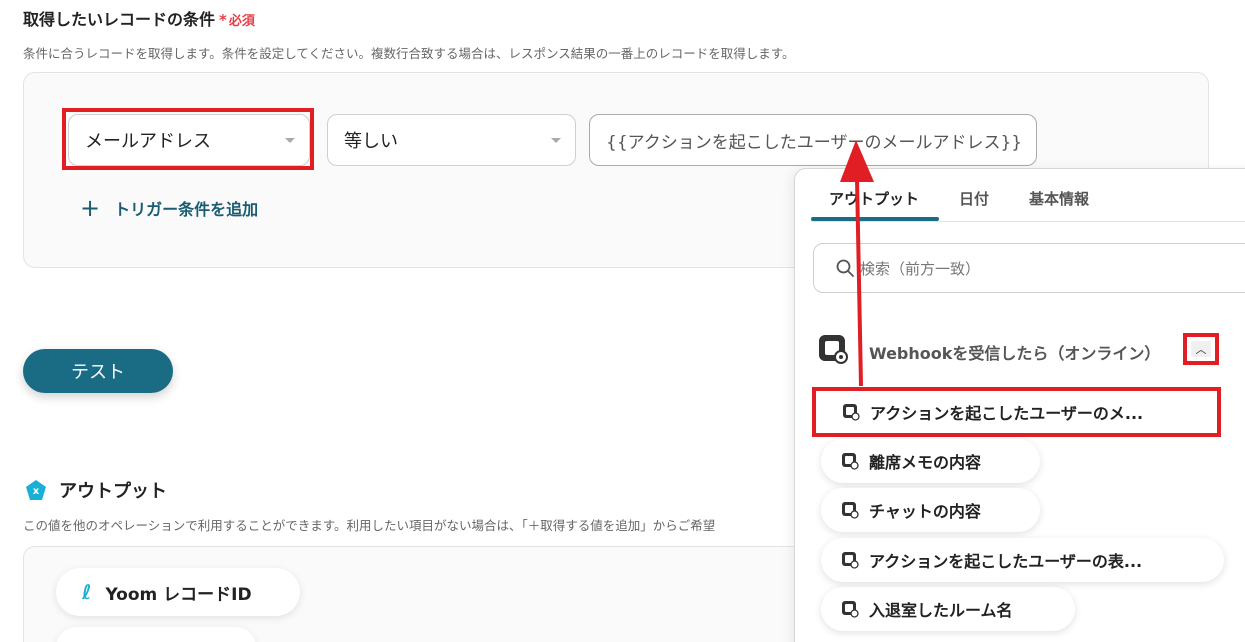 The width and height of the screenshot is (1245, 642). I want to click on plus-icon: +, so click(90, 208).